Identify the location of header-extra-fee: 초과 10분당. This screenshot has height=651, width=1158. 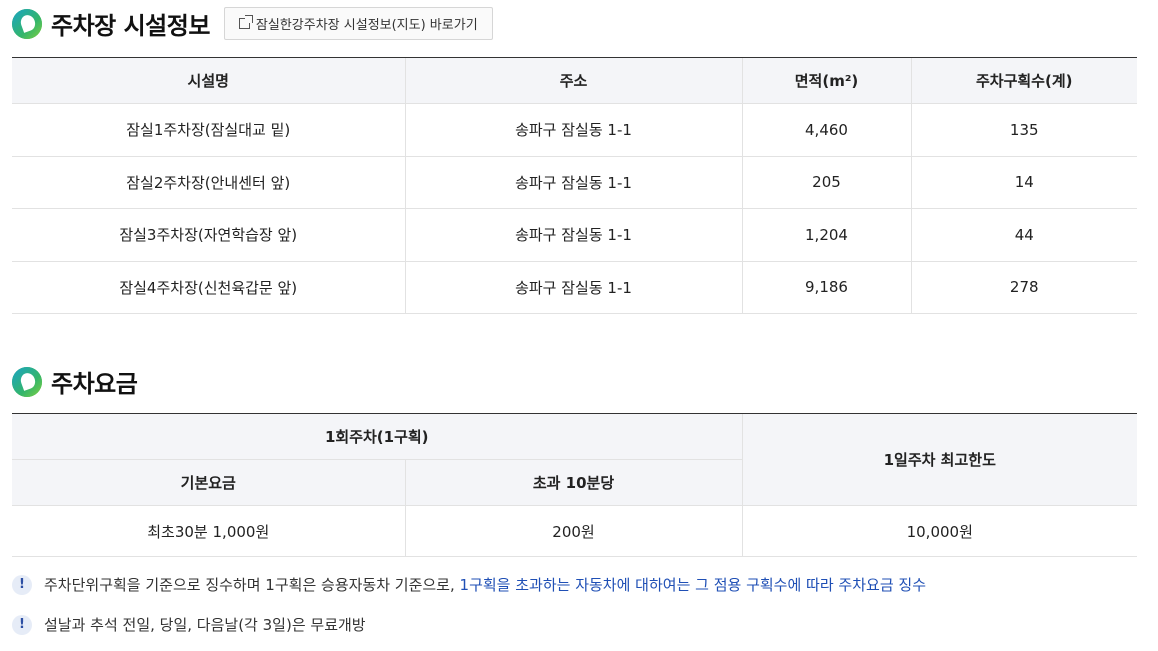
(573, 482).